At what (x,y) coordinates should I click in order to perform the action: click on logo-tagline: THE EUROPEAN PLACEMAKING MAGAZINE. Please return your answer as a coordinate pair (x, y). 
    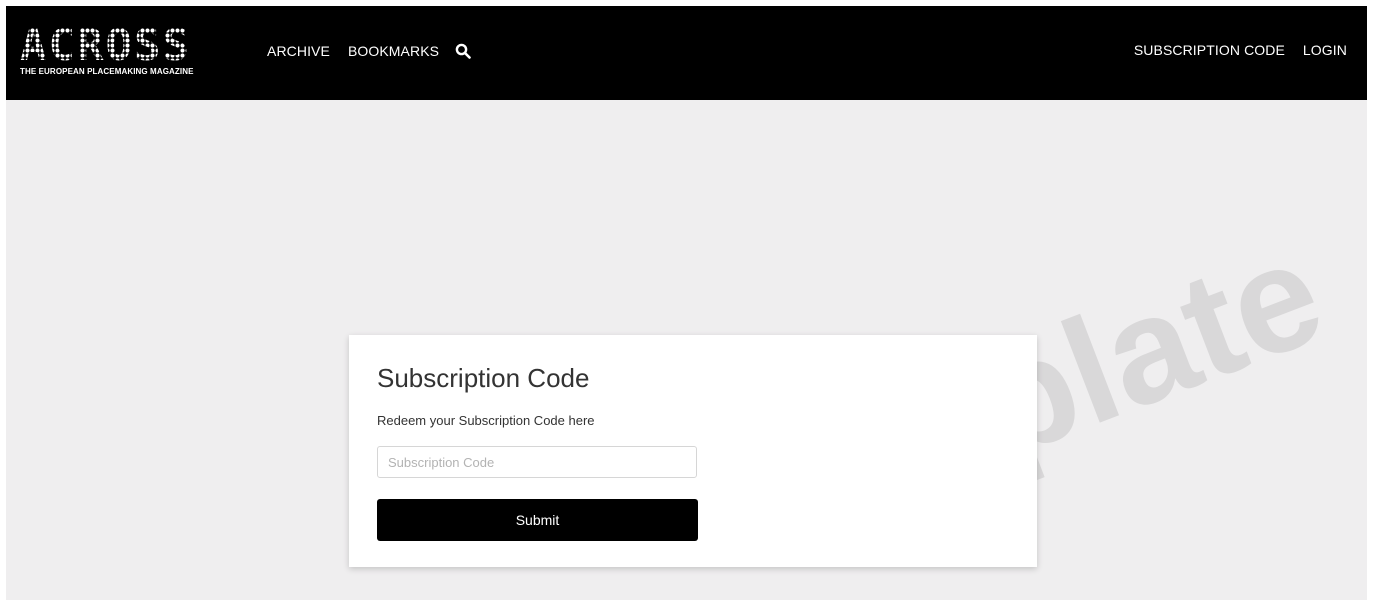
    Looking at the image, I should click on (107, 71).